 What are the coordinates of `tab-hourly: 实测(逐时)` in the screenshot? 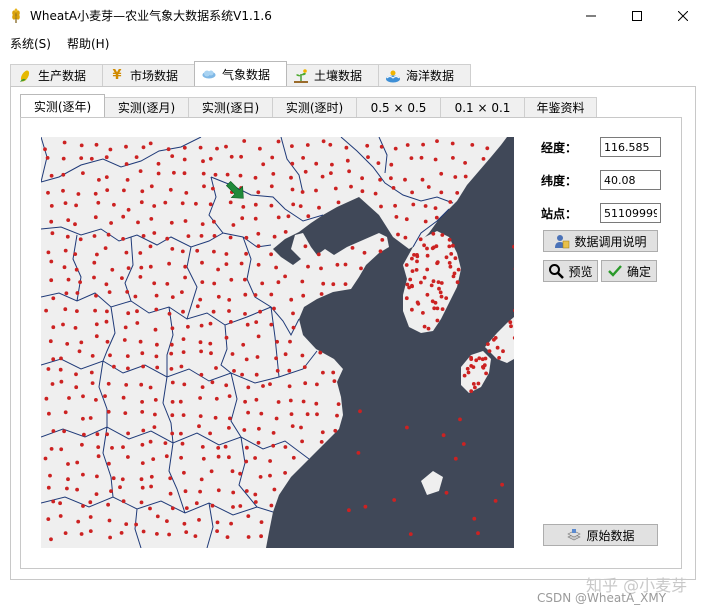 It's located at (314, 107).